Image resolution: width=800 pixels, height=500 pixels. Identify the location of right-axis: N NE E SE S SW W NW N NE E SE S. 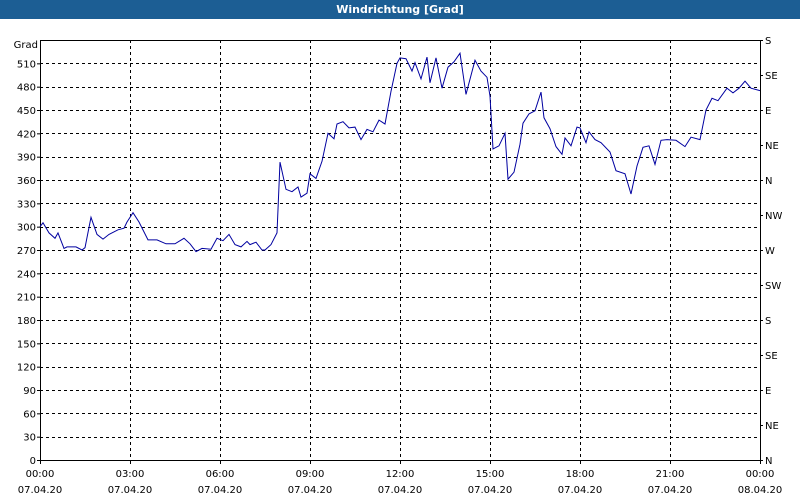
(771, 251).